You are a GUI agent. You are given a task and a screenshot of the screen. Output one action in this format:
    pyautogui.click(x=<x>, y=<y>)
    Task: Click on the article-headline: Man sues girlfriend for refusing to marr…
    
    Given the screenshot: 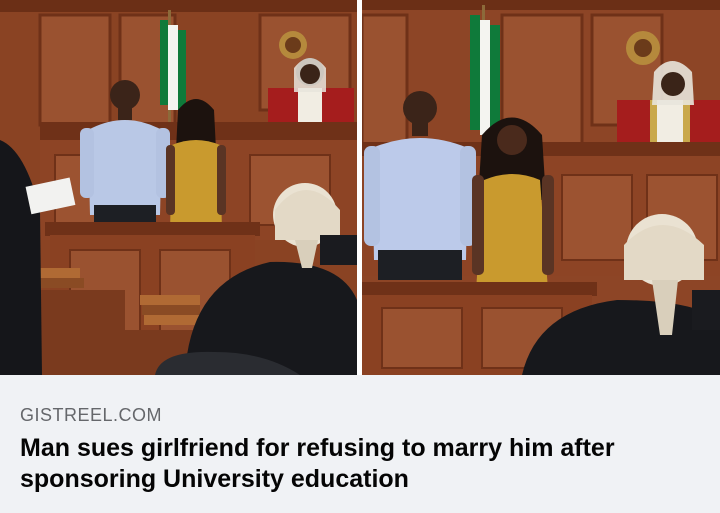 What is the action you would take?
    pyautogui.click(x=360, y=464)
    